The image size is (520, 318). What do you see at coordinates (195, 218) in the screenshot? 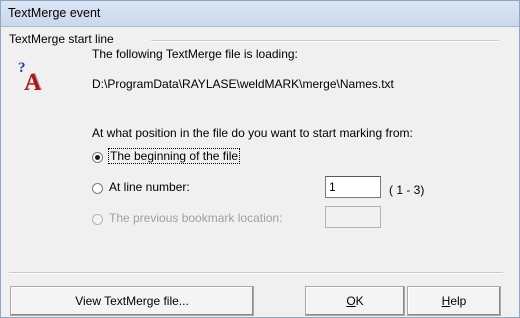
I see `radio-bookmark-label: The previous bookmark location:` at bounding box center [195, 218].